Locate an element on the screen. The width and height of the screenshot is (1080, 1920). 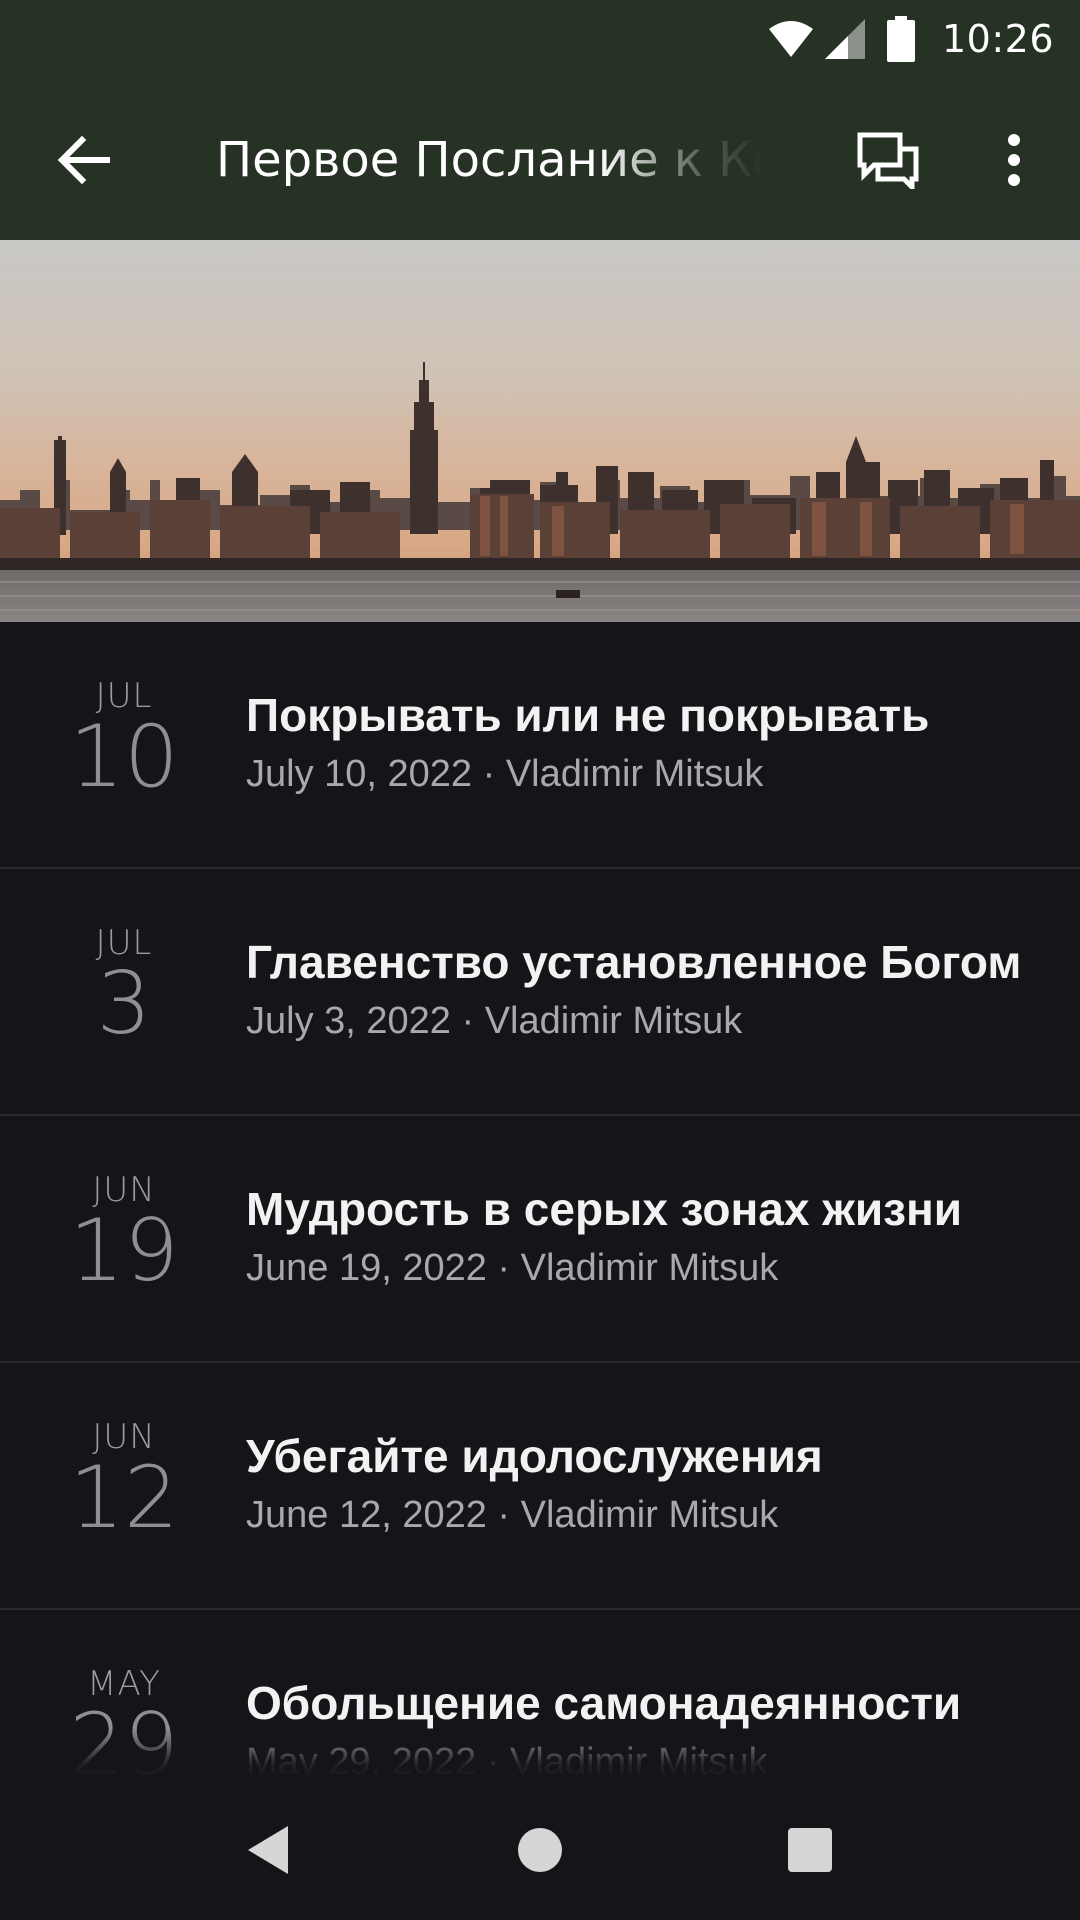
sermon-title: Покрывать или не покрывать is located at coordinates (588, 715).